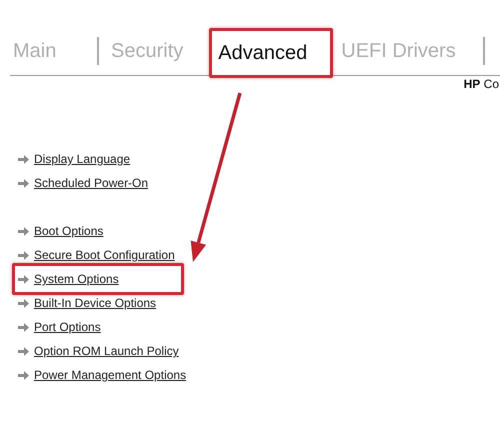 The image size is (500, 430). I want to click on menu-link: Power Management Options, so click(110, 375).